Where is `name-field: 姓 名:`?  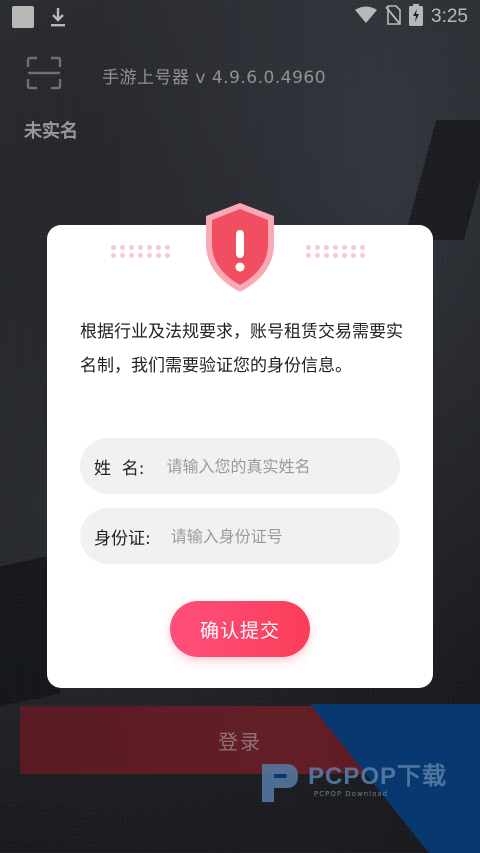 name-field: 姓 名: is located at coordinates (240, 466).